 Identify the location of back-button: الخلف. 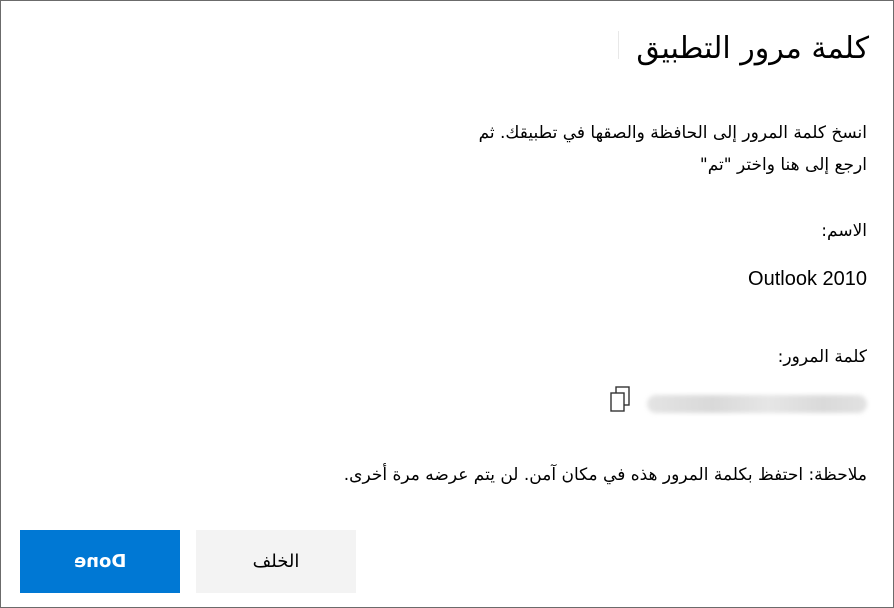
(276, 561).